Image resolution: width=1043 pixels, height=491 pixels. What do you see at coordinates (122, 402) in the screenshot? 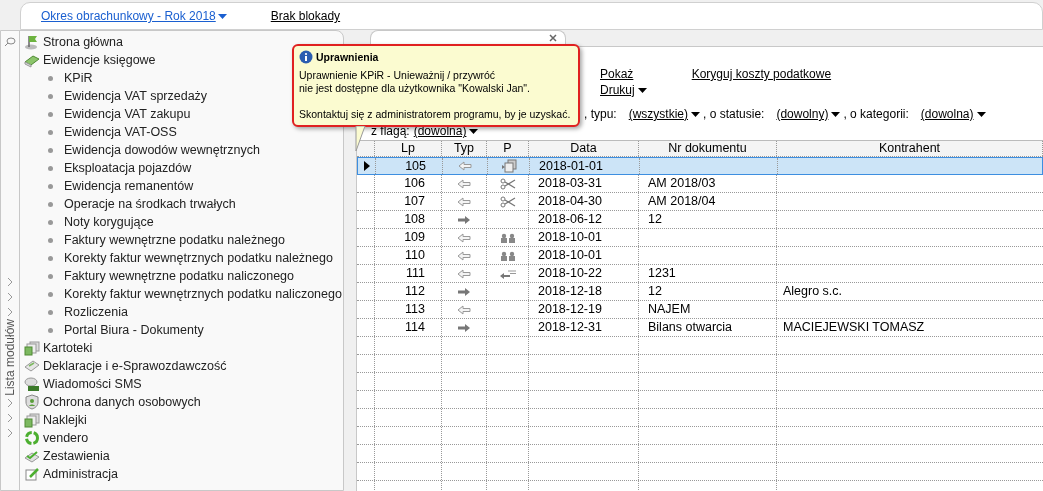
I see `module-item: Ochrona danych osobowych` at bounding box center [122, 402].